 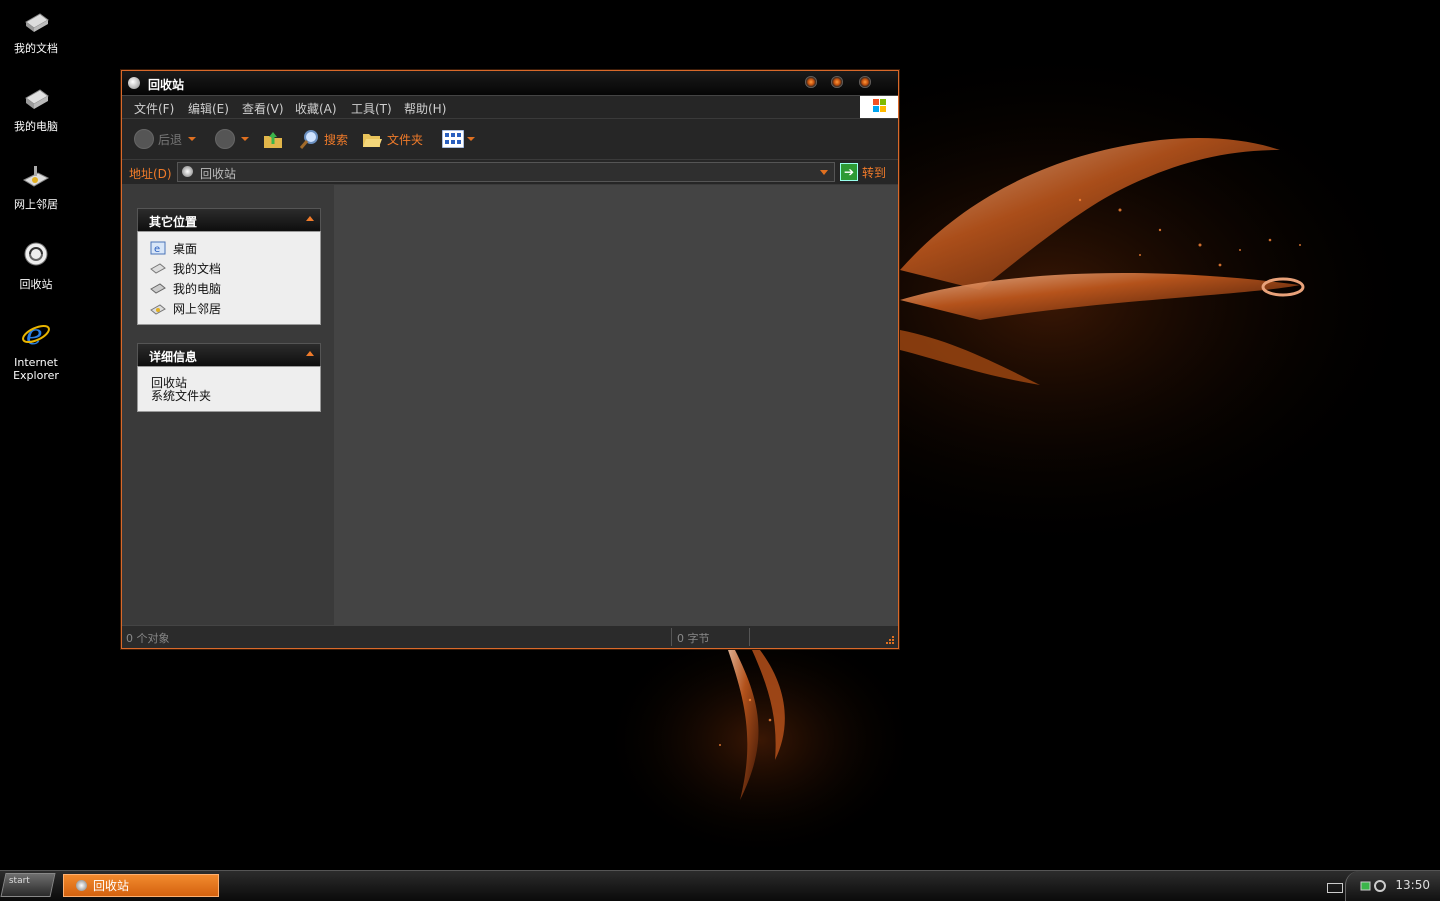 I want to click on go-button: ➔ 转到, so click(x=863, y=172).